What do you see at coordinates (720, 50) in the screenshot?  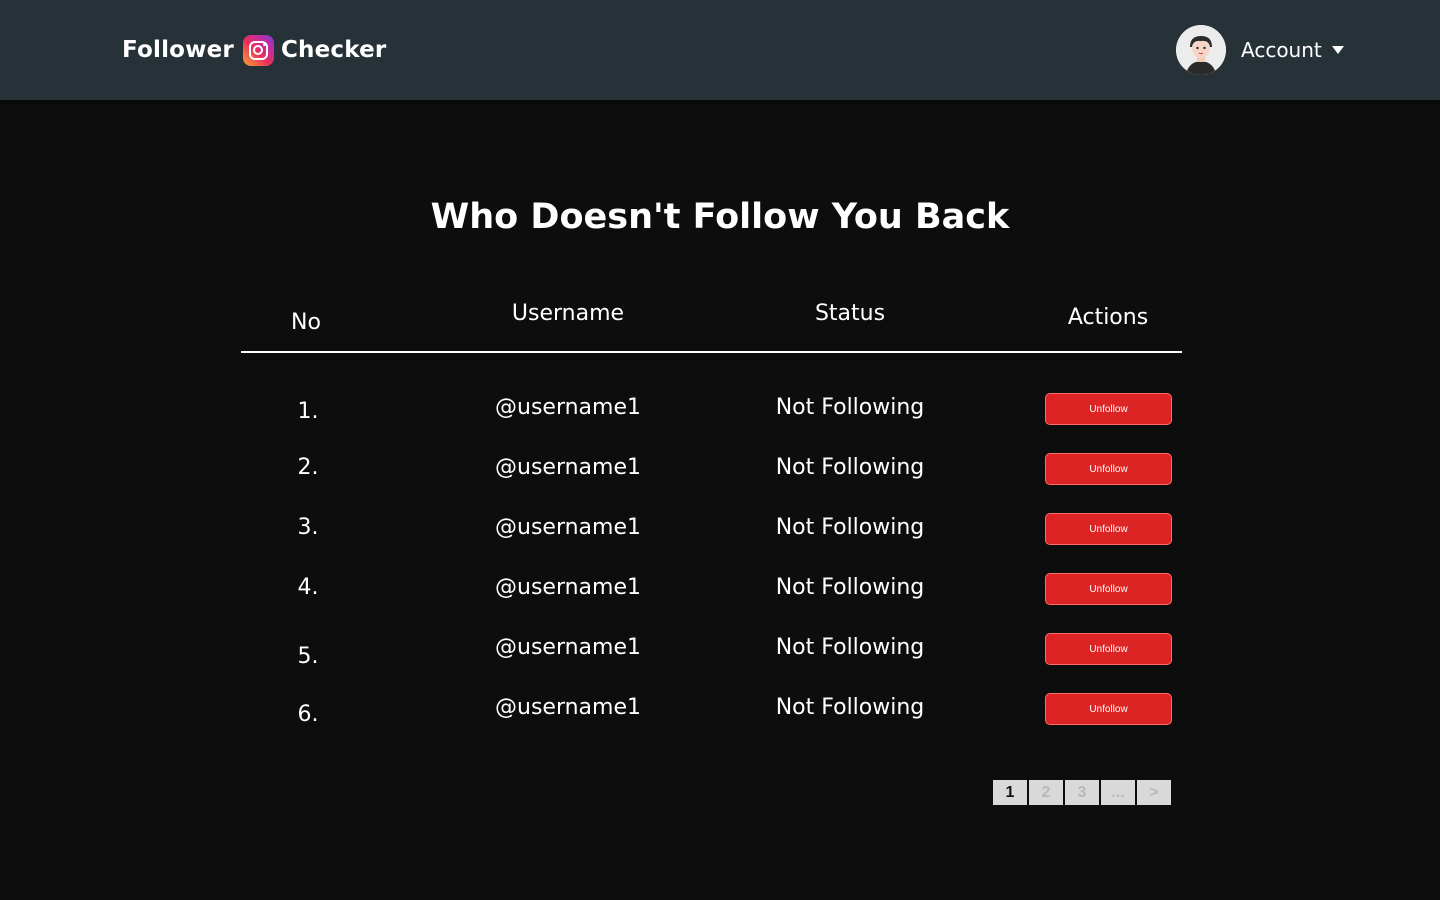 I see `top-navbar: Follower Checker Account` at bounding box center [720, 50].